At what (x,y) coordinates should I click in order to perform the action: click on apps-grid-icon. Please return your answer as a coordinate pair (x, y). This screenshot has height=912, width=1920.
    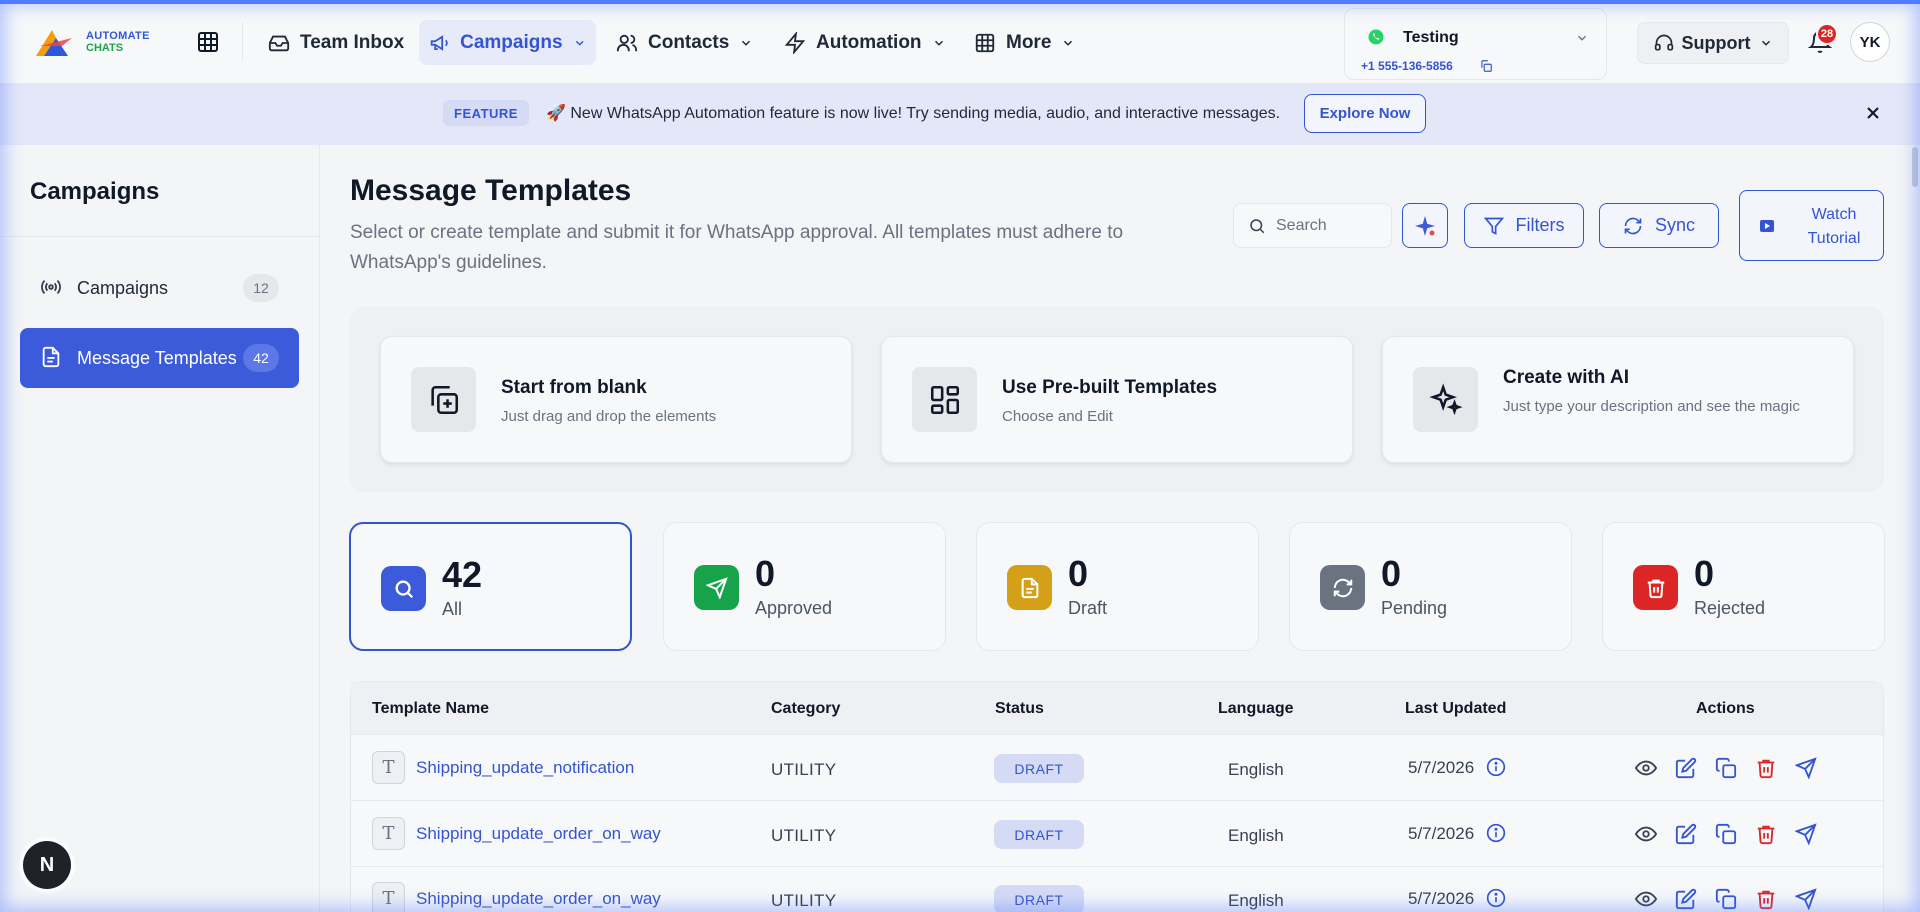
    Looking at the image, I should click on (208, 42).